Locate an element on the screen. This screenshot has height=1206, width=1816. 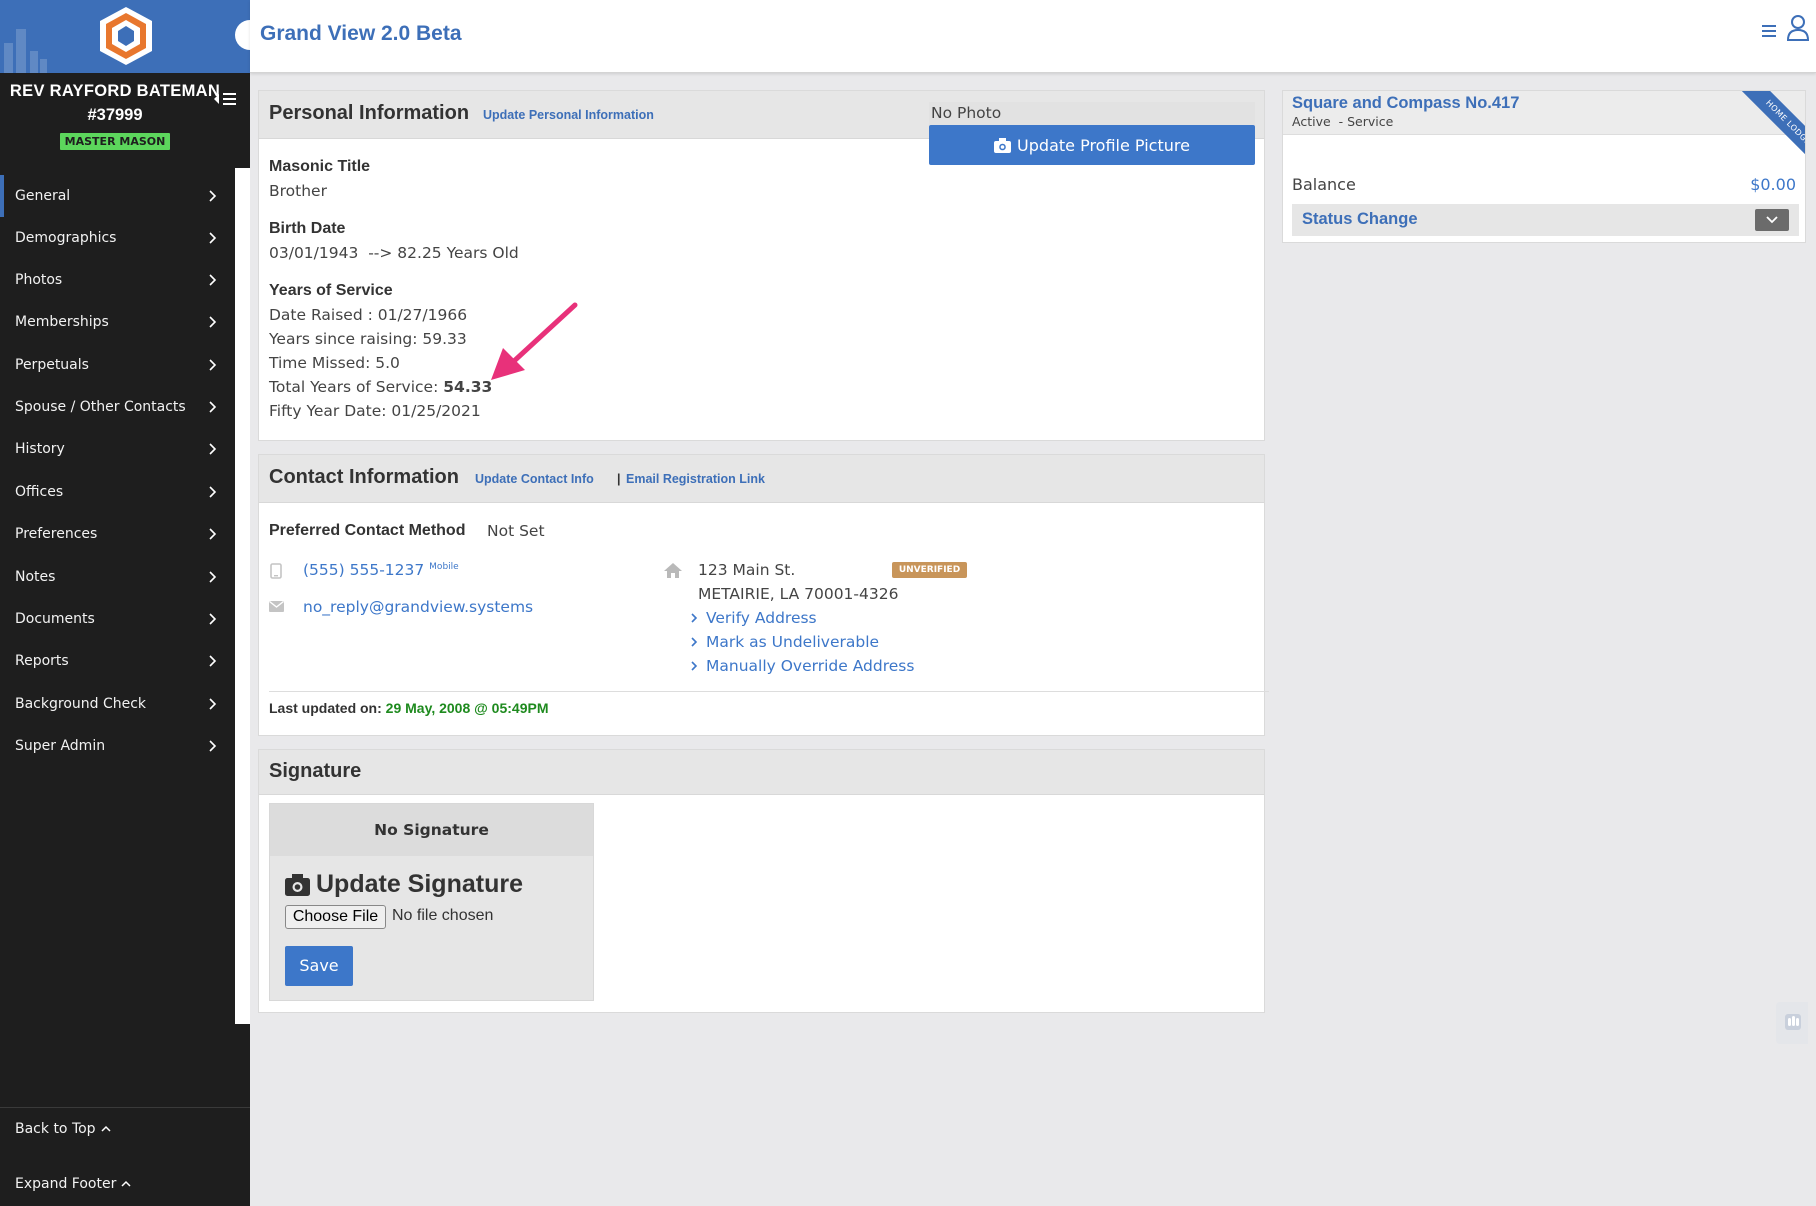
last-updated-label: Last updated on: is located at coordinates (325, 708).